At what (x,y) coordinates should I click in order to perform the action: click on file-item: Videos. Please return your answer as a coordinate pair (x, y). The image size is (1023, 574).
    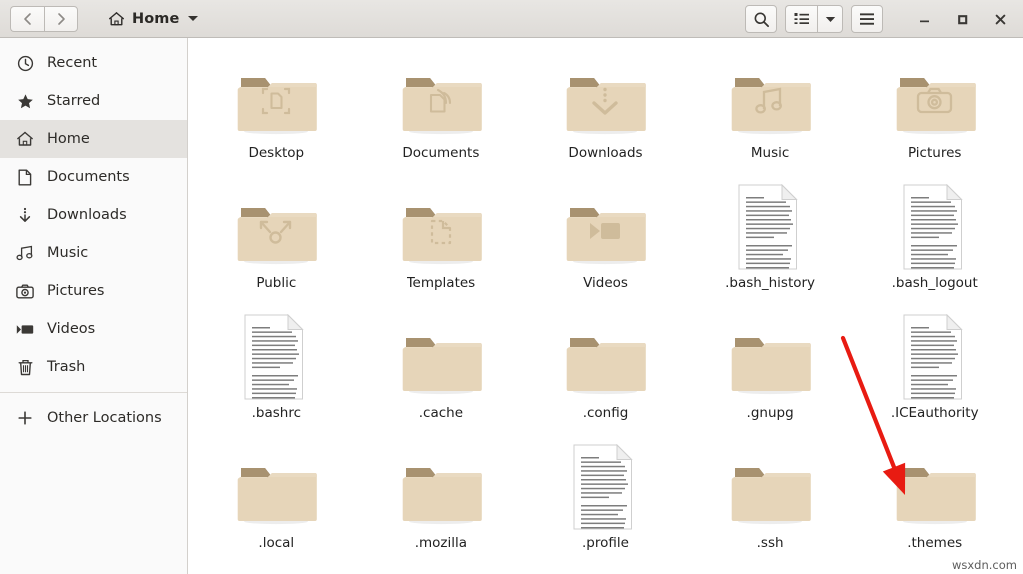
    Looking at the image, I should click on (605, 245).